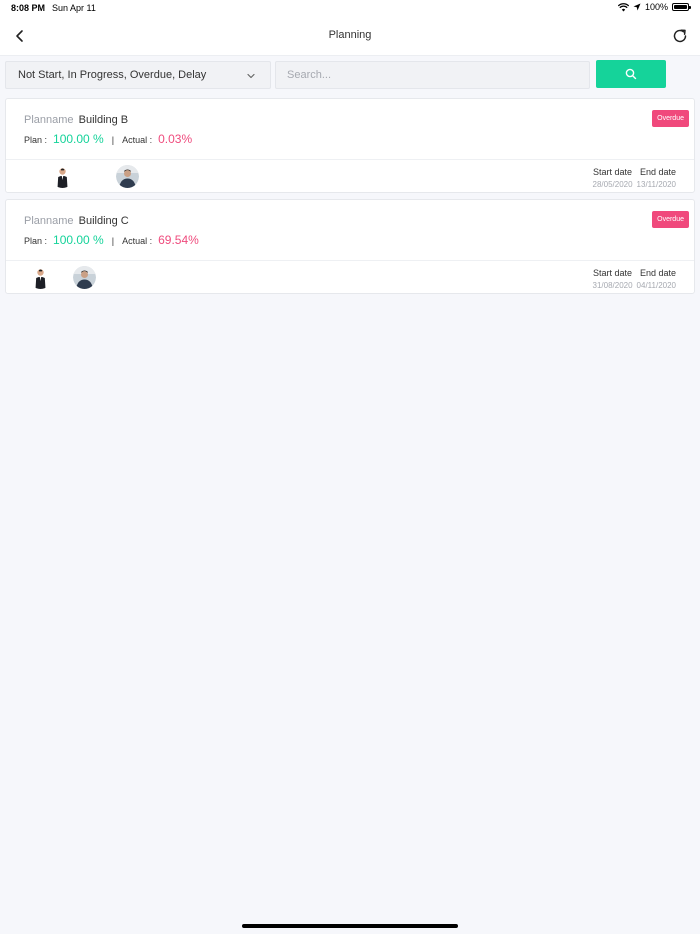 This screenshot has height=934, width=700. I want to click on battery-percent: 100%, so click(656, 7).